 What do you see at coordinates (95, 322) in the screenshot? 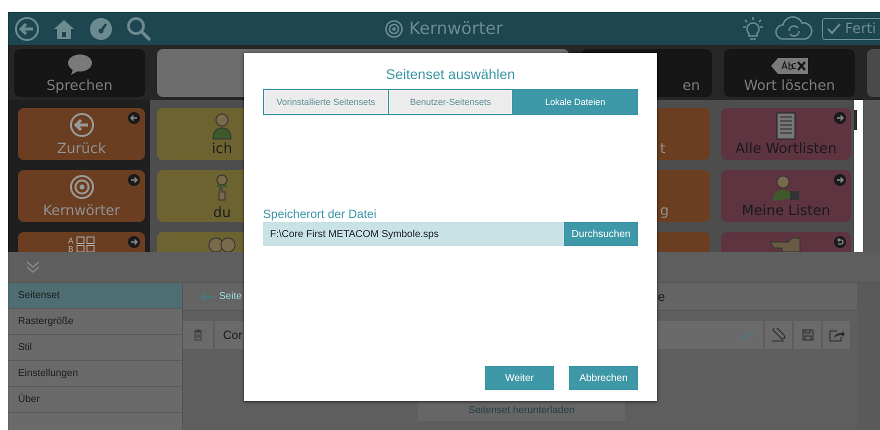
I see `sidebar-item: Rastergröße` at bounding box center [95, 322].